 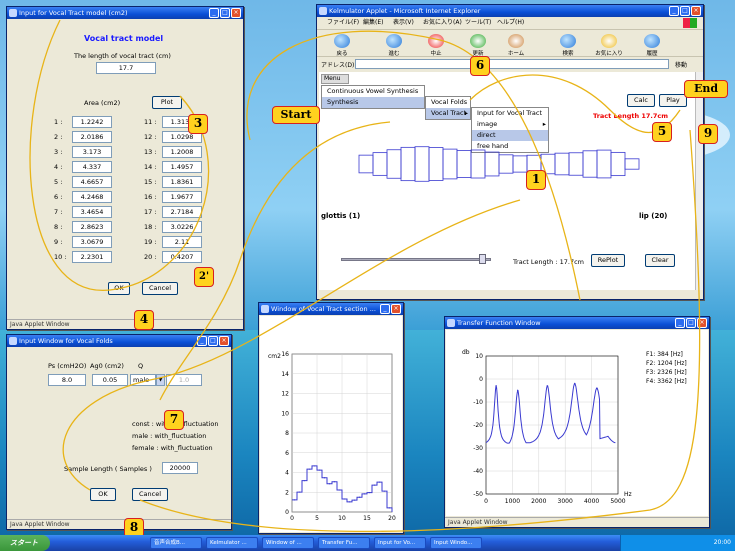 I want to click on history-button: 履歴, so click(x=652, y=45).